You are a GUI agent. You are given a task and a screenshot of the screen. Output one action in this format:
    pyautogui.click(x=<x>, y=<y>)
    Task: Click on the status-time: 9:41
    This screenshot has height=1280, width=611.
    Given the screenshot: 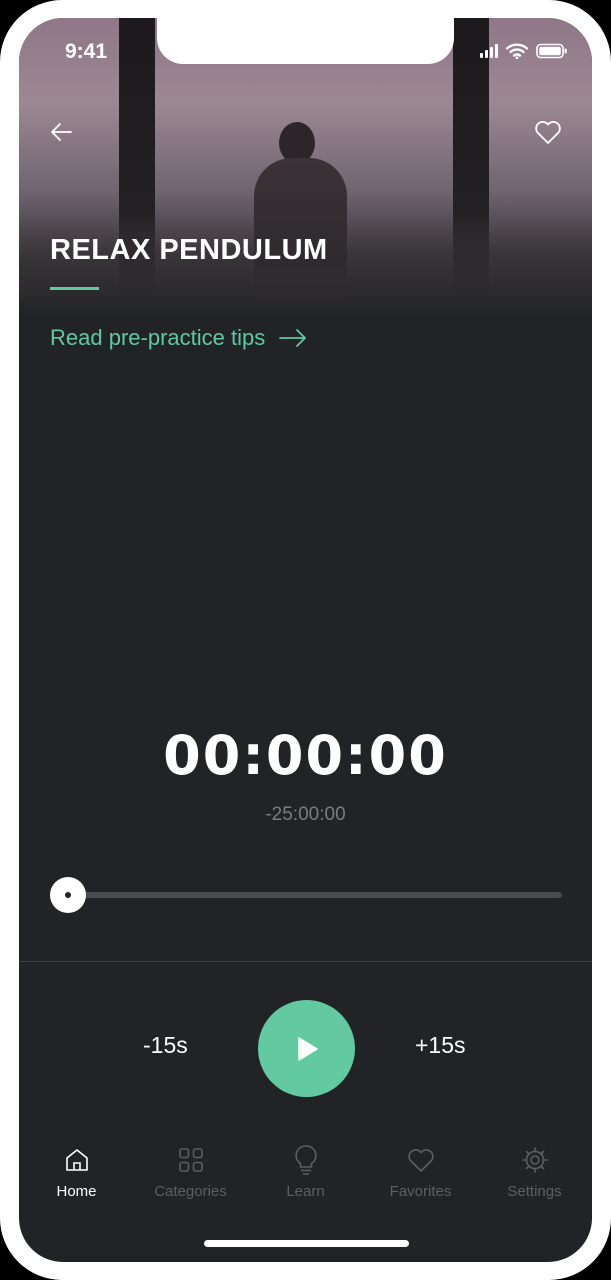 What is the action you would take?
    pyautogui.click(x=86, y=51)
    